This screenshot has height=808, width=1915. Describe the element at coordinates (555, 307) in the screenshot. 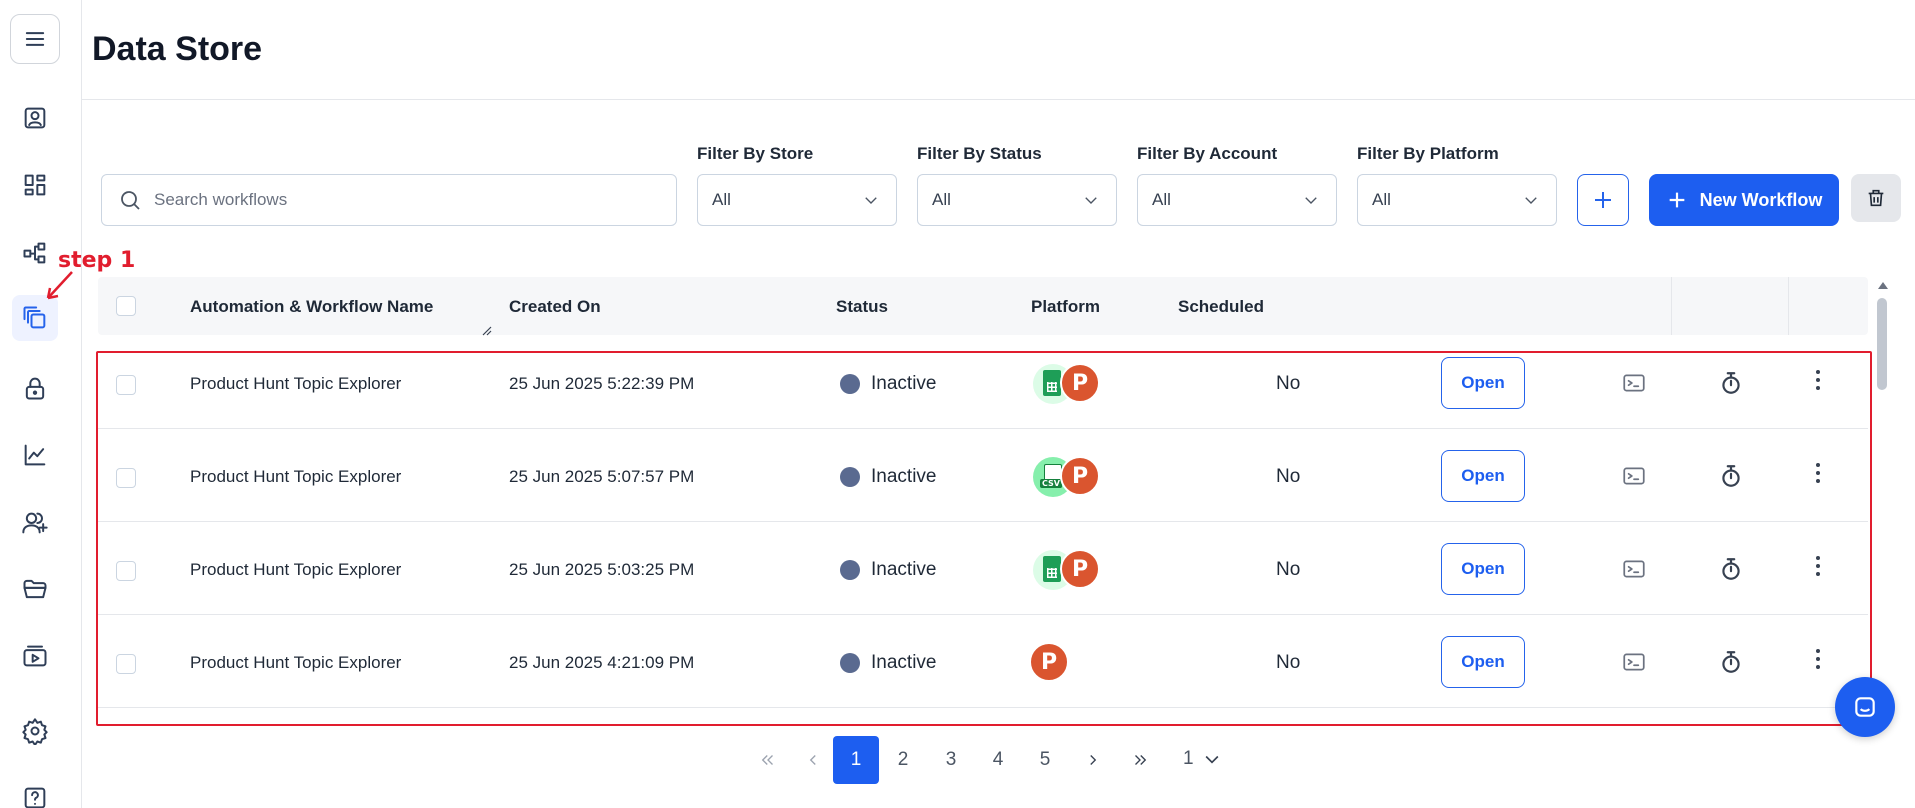

I see `header-created: Created On` at that location.